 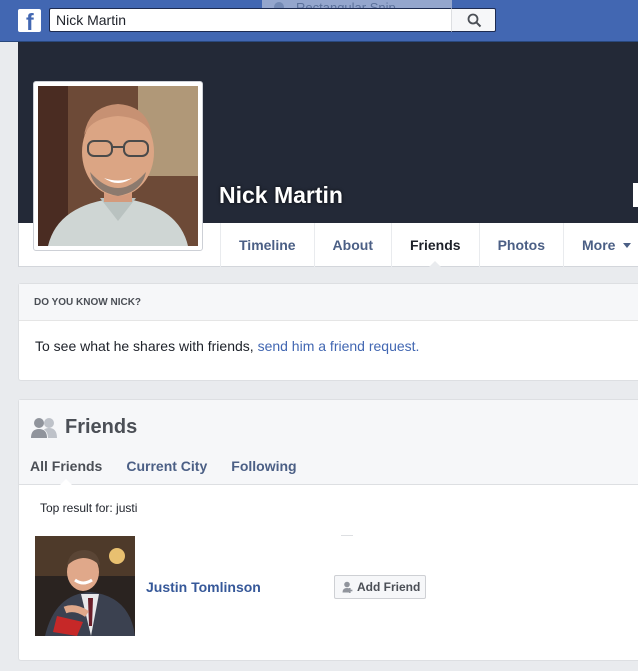 I want to click on know-card-text: To see what he shares with friends,, so click(x=146, y=346).